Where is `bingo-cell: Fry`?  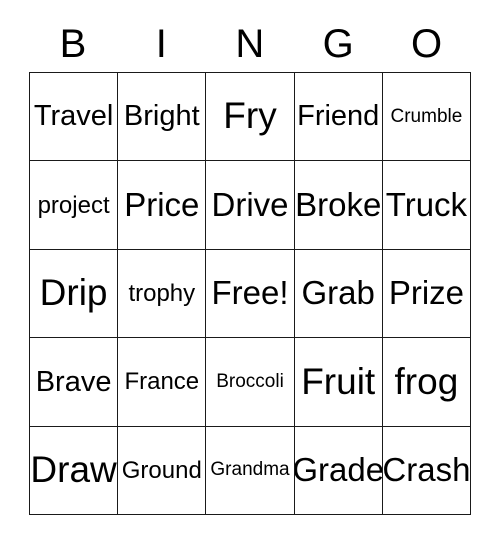
bingo-cell: Fry is located at coordinates (250, 117).